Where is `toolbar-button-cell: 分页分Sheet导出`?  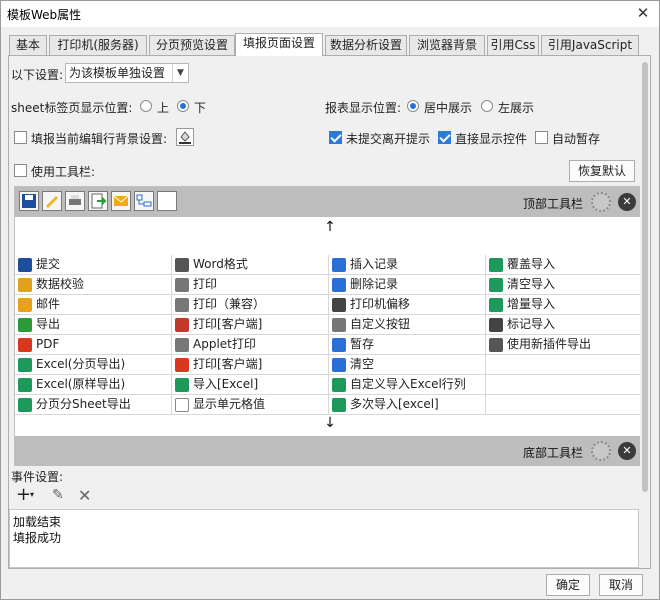
toolbar-button-cell: 分页分Sheet导出 is located at coordinates (93, 405).